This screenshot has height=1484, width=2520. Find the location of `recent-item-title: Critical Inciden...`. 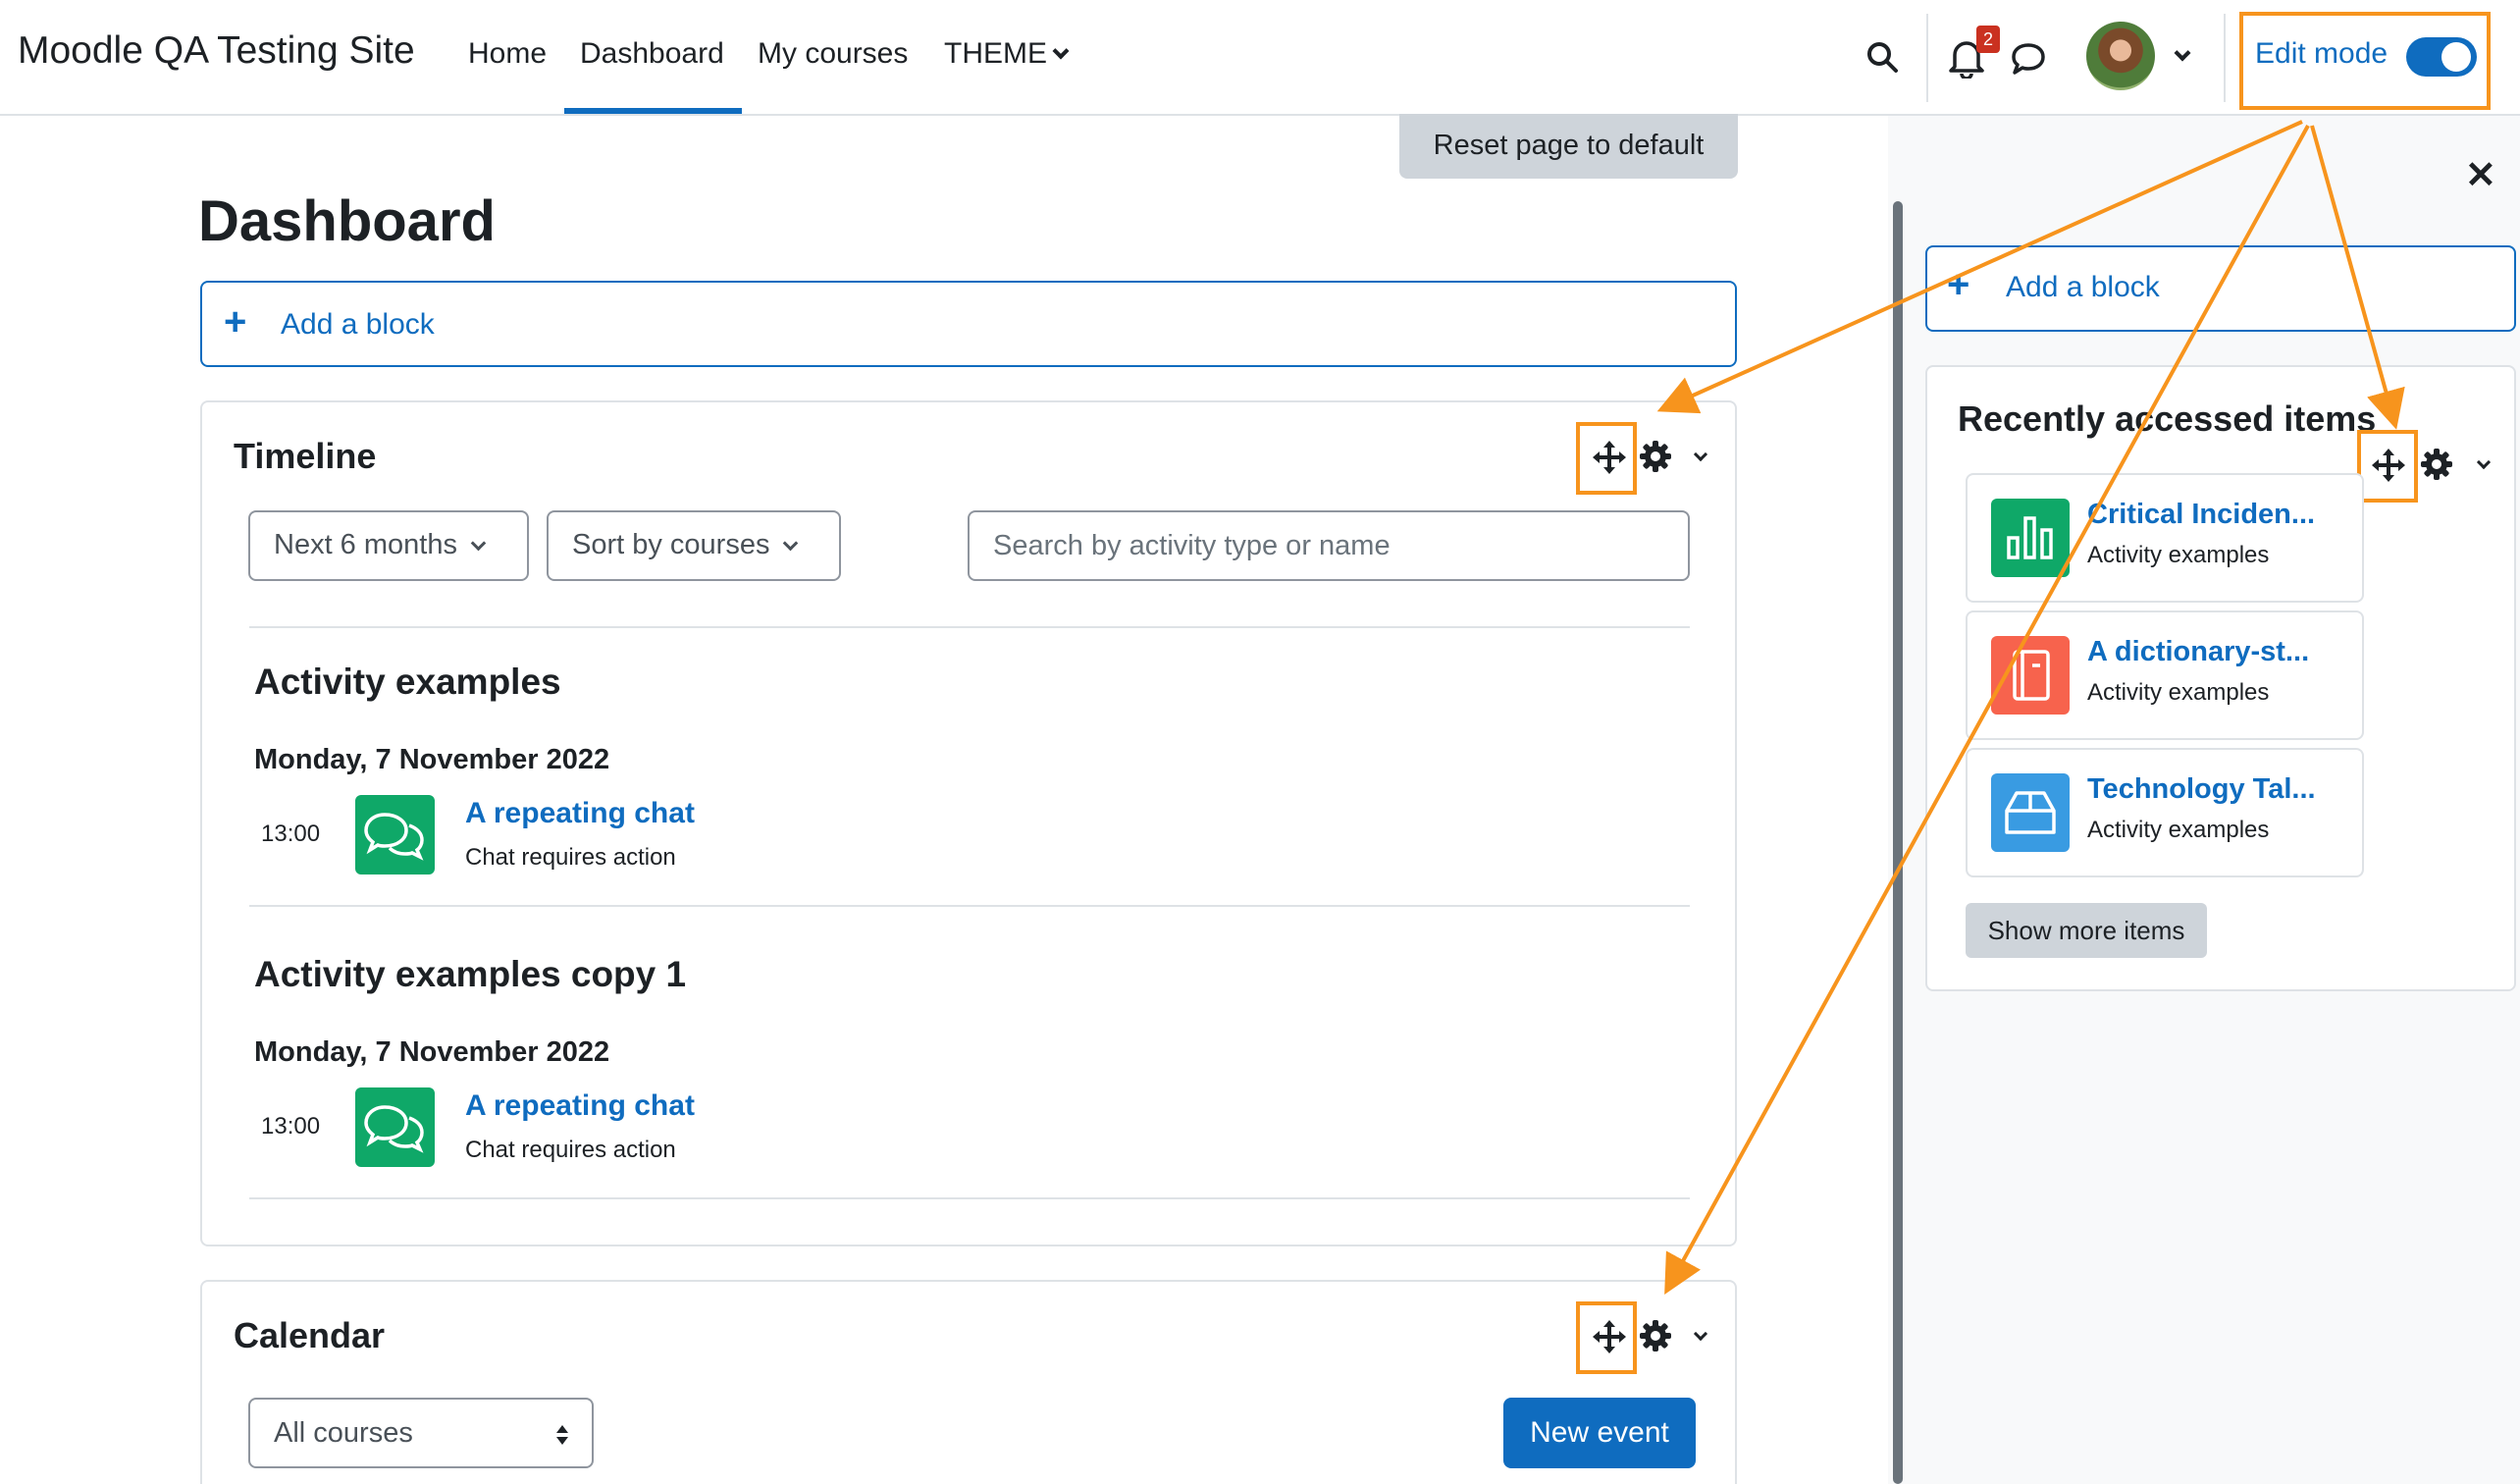

recent-item-title: Critical Inciden... is located at coordinates (2201, 515).